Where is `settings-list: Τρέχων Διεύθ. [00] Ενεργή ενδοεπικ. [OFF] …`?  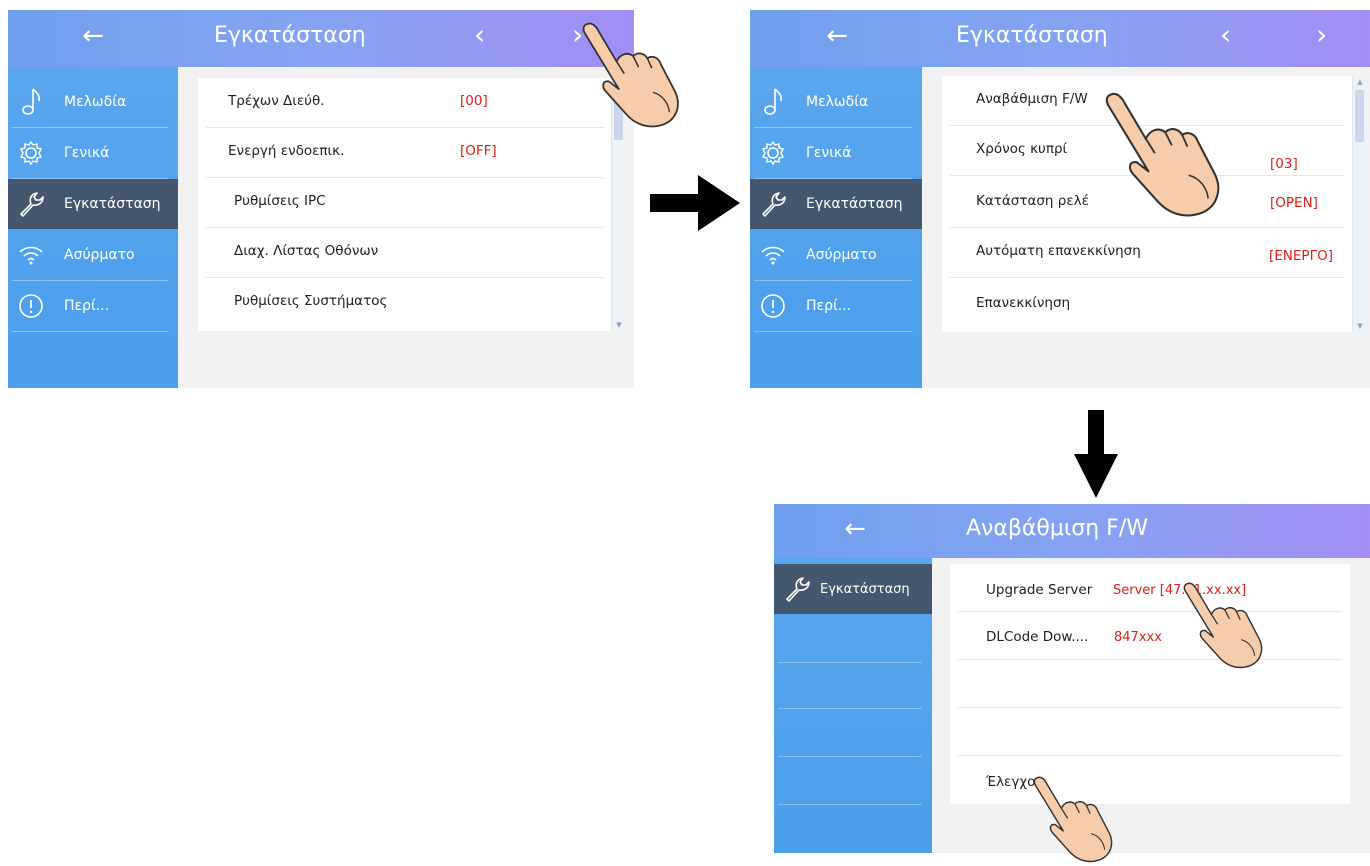 settings-list: Τρέχων Διεύθ. [00] Ενεργή ενδοεπικ. [OFF] … is located at coordinates (405, 204).